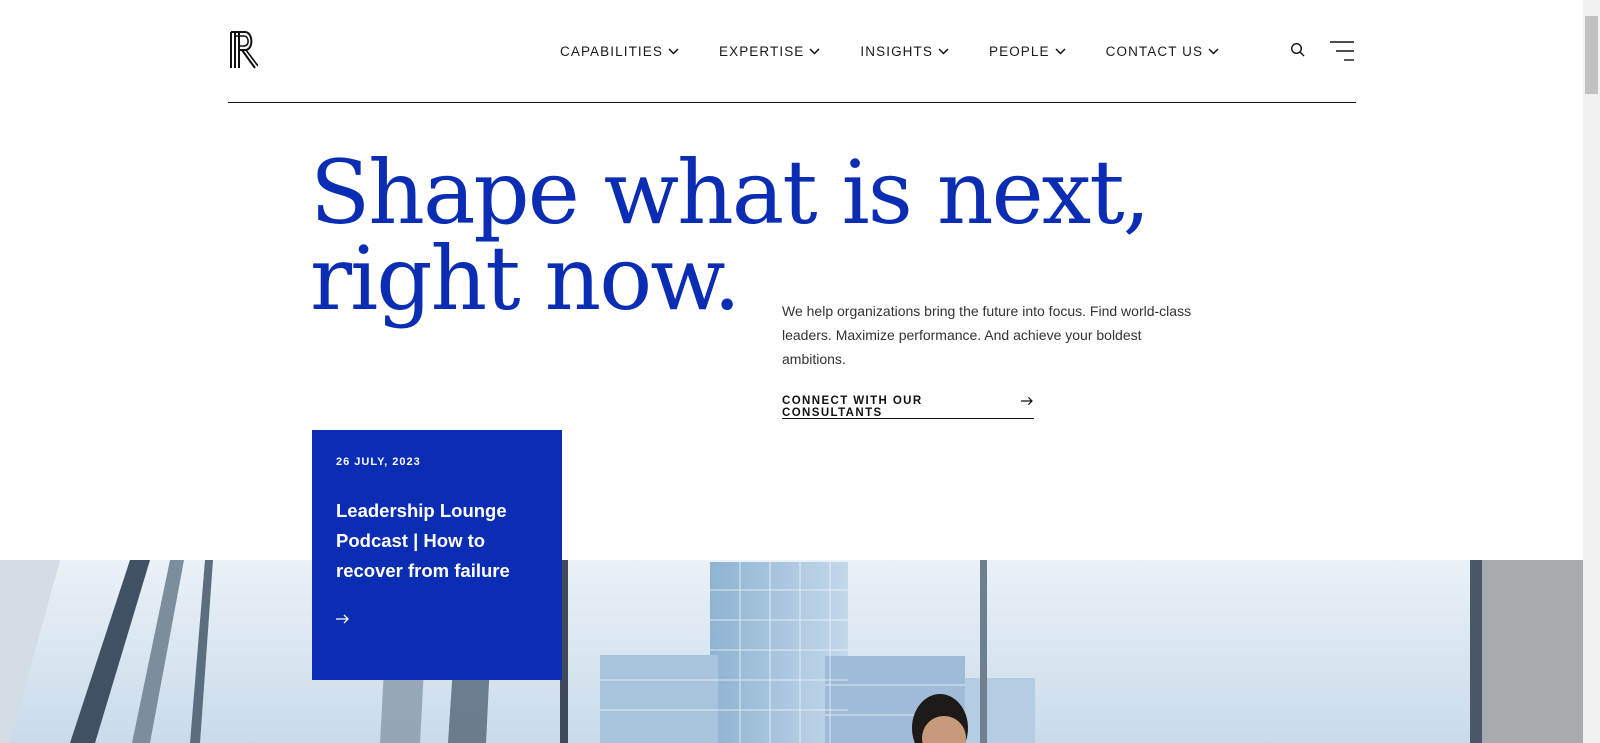 The height and width of the screenshot is (743, 1600). Describe the element at coordinates (1019, 51) in the screenshot. I see `nav-label: PEOPLE` at that location.